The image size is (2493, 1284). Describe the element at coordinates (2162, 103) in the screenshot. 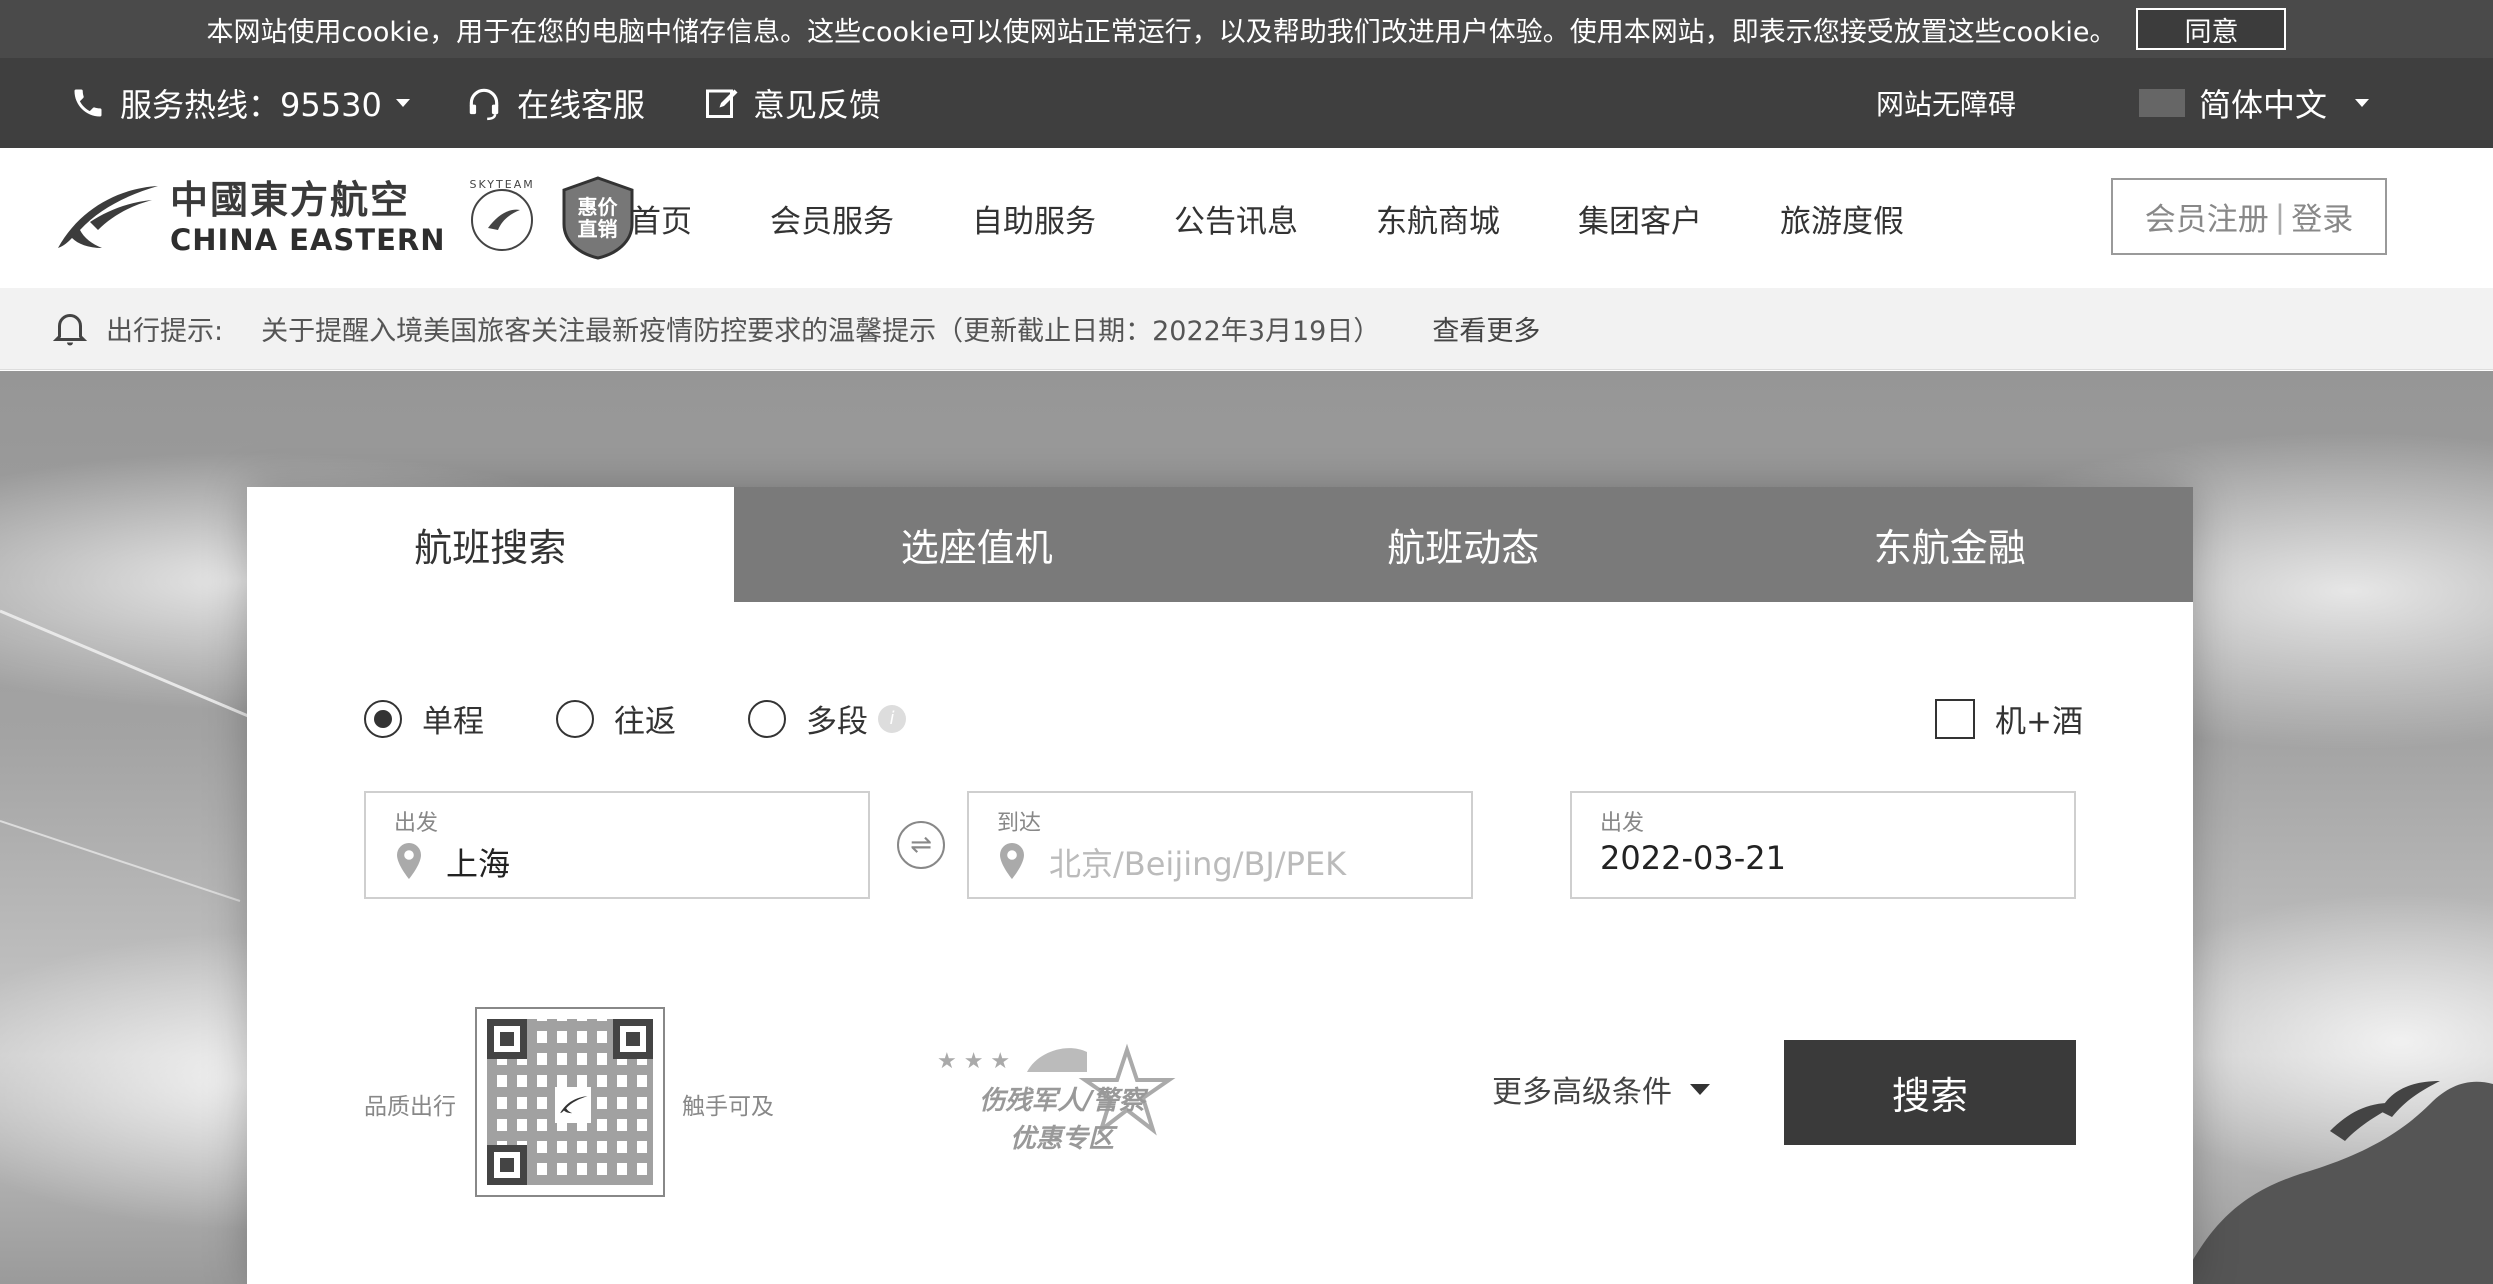

I see `china-flag-icon` at that location.